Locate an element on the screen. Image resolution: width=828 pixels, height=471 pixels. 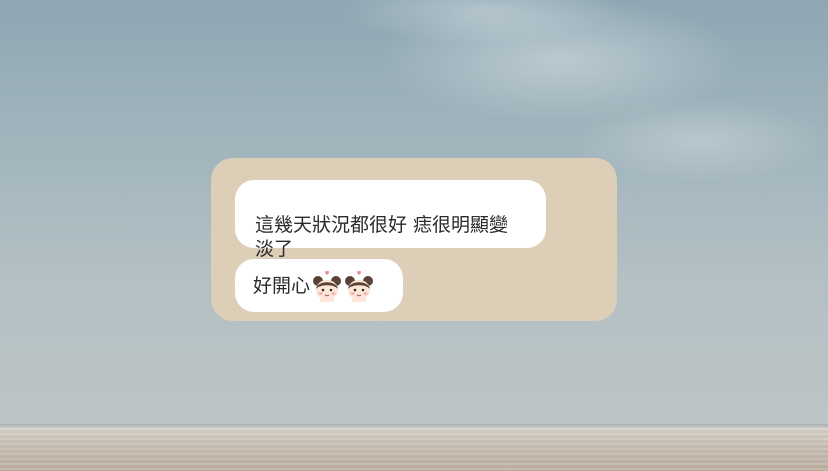
message-bubble-1: 這幾天狀況都很好 痣很明顯變 淡了 is located at coordinates (390, 220).